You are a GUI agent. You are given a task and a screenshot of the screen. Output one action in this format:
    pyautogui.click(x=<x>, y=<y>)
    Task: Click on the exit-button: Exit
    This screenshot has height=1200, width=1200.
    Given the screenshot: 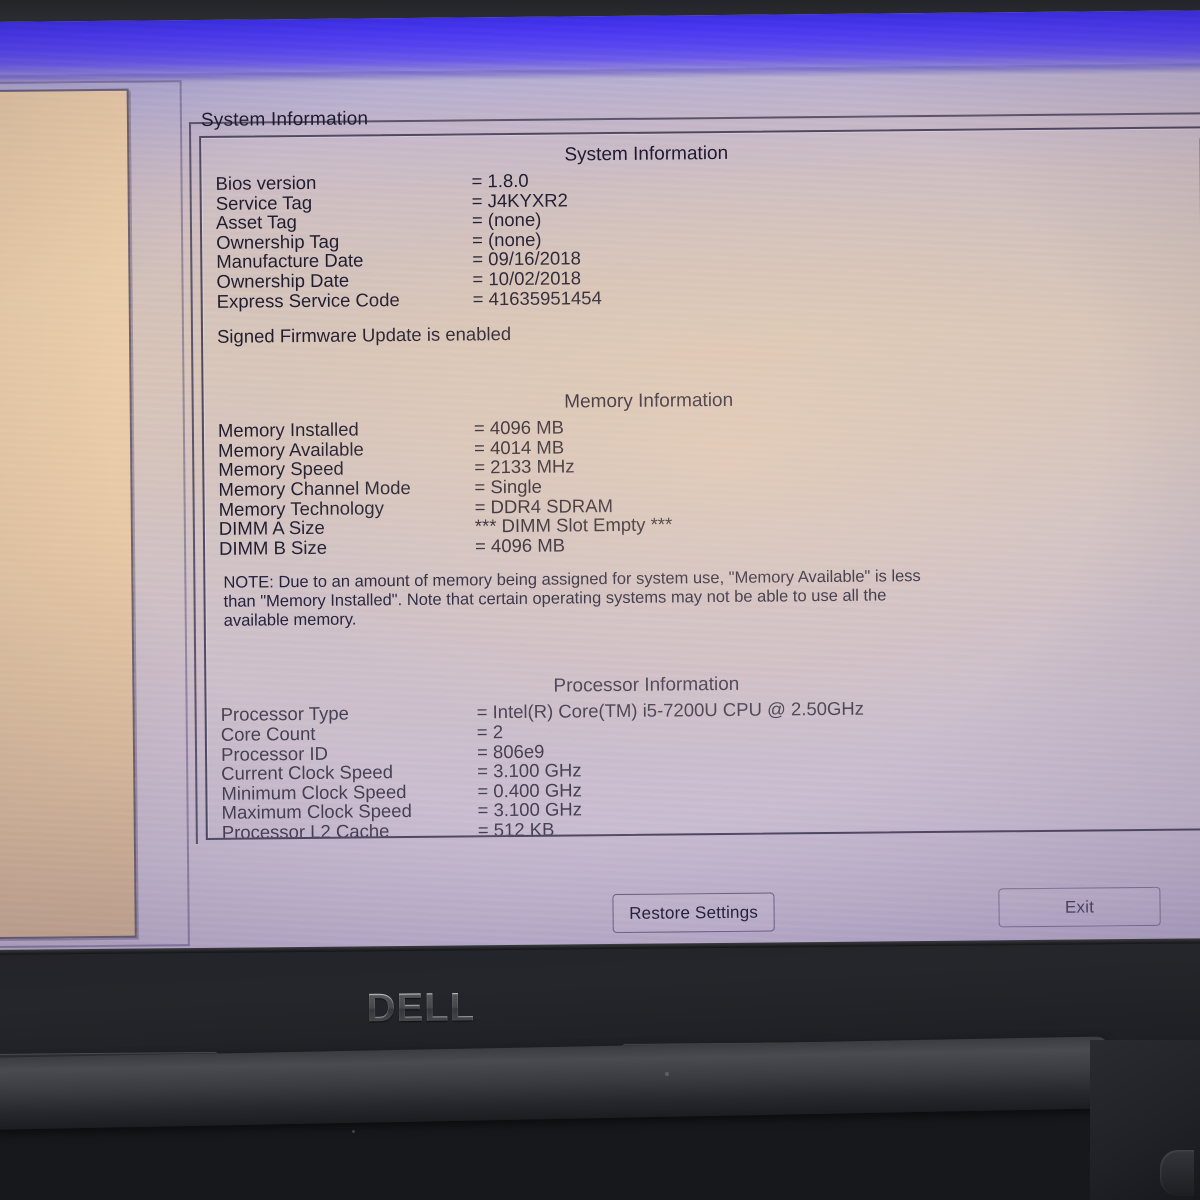 What is the action you would take?
    pyautogui.click(x=1079, y=907)
    